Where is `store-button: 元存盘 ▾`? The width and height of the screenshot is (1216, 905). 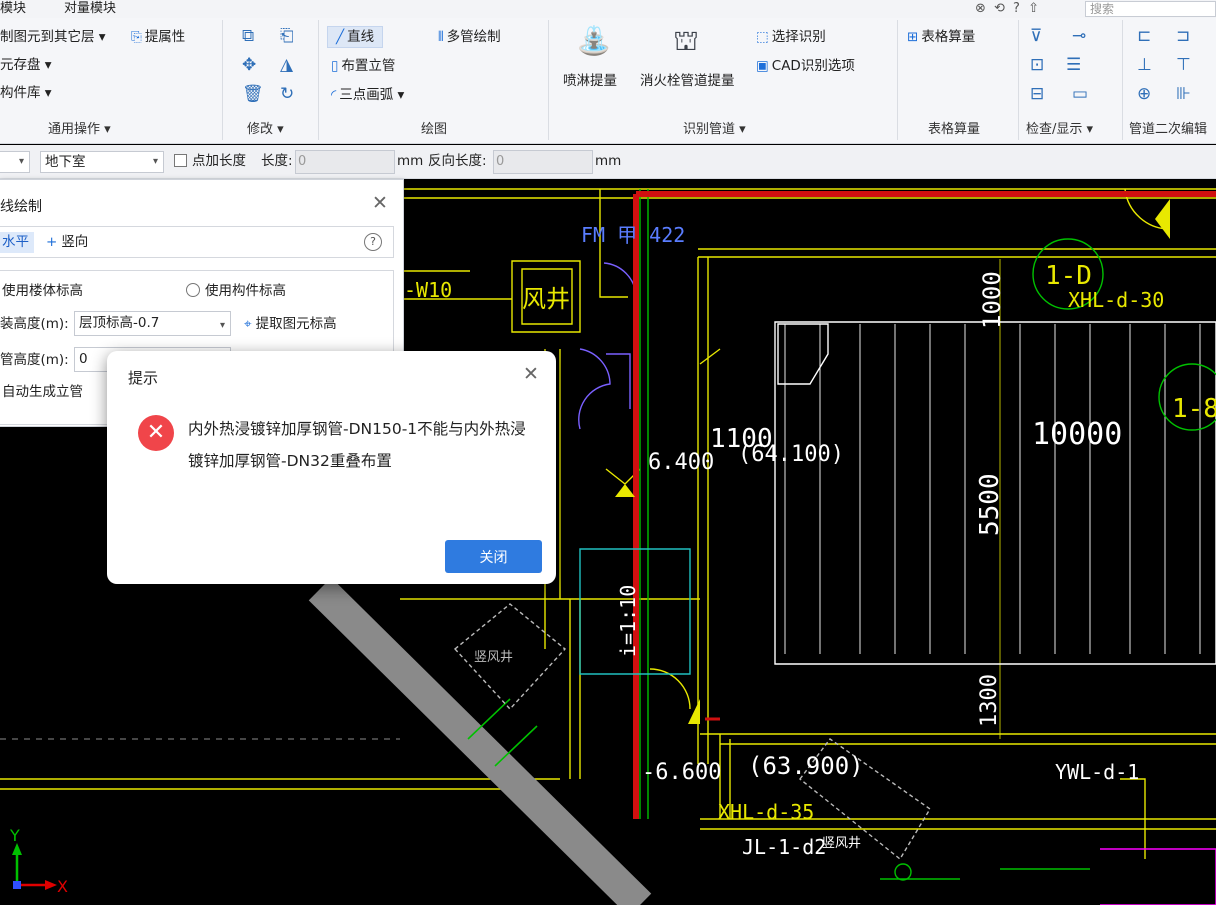
store-button: 元存盘 ▾ is located at coordinates (26, 65).